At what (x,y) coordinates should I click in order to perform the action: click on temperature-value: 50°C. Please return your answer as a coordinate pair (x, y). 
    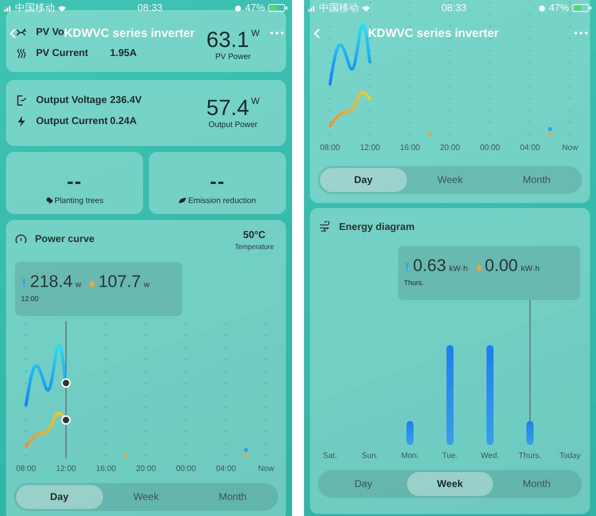
    Looking at the image, I should click on (254, 235).